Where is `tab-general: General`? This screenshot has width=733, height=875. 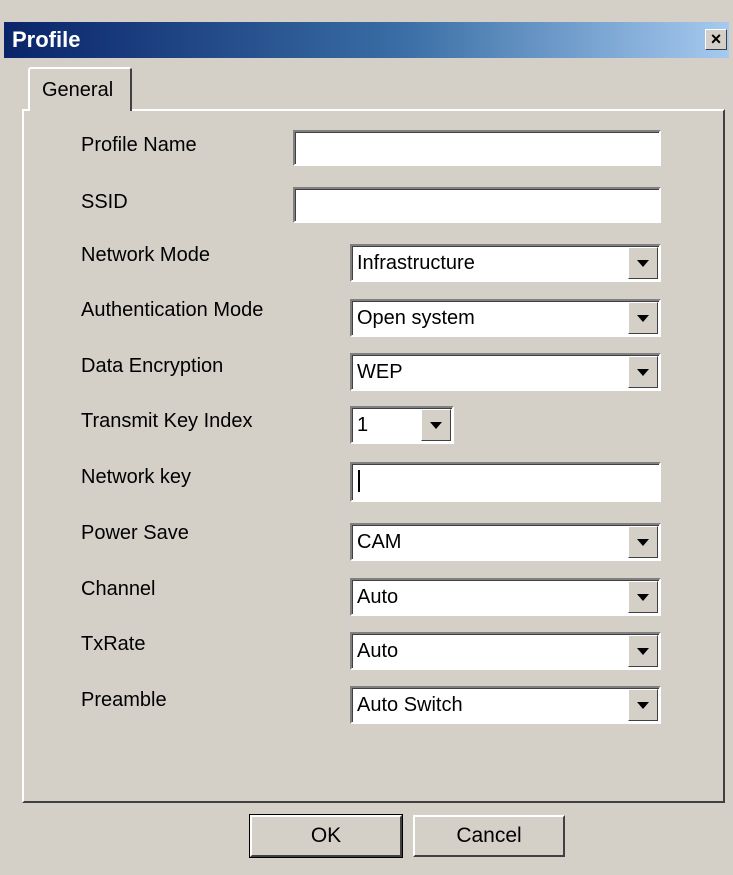 tab-general: General is located at coordinates (80, 89).